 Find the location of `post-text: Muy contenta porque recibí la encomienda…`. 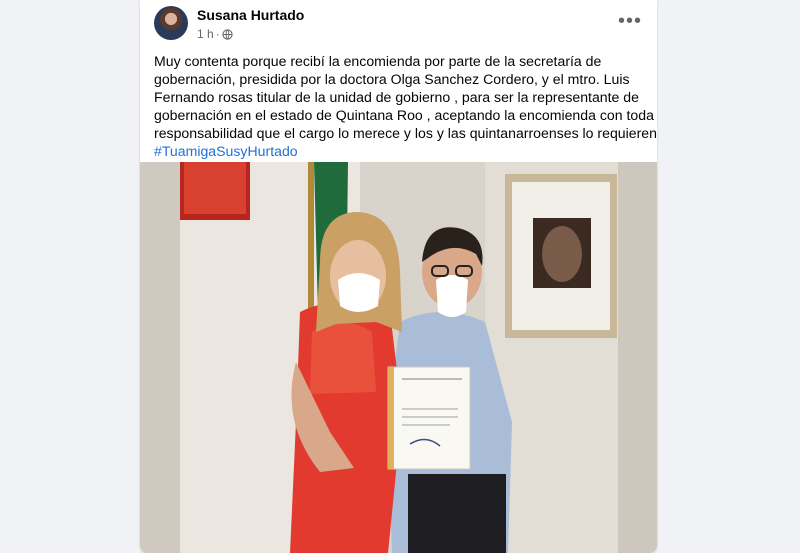

post-text: Muy contenta porque recibí la encomienda… is located at coordinates (405, 106).